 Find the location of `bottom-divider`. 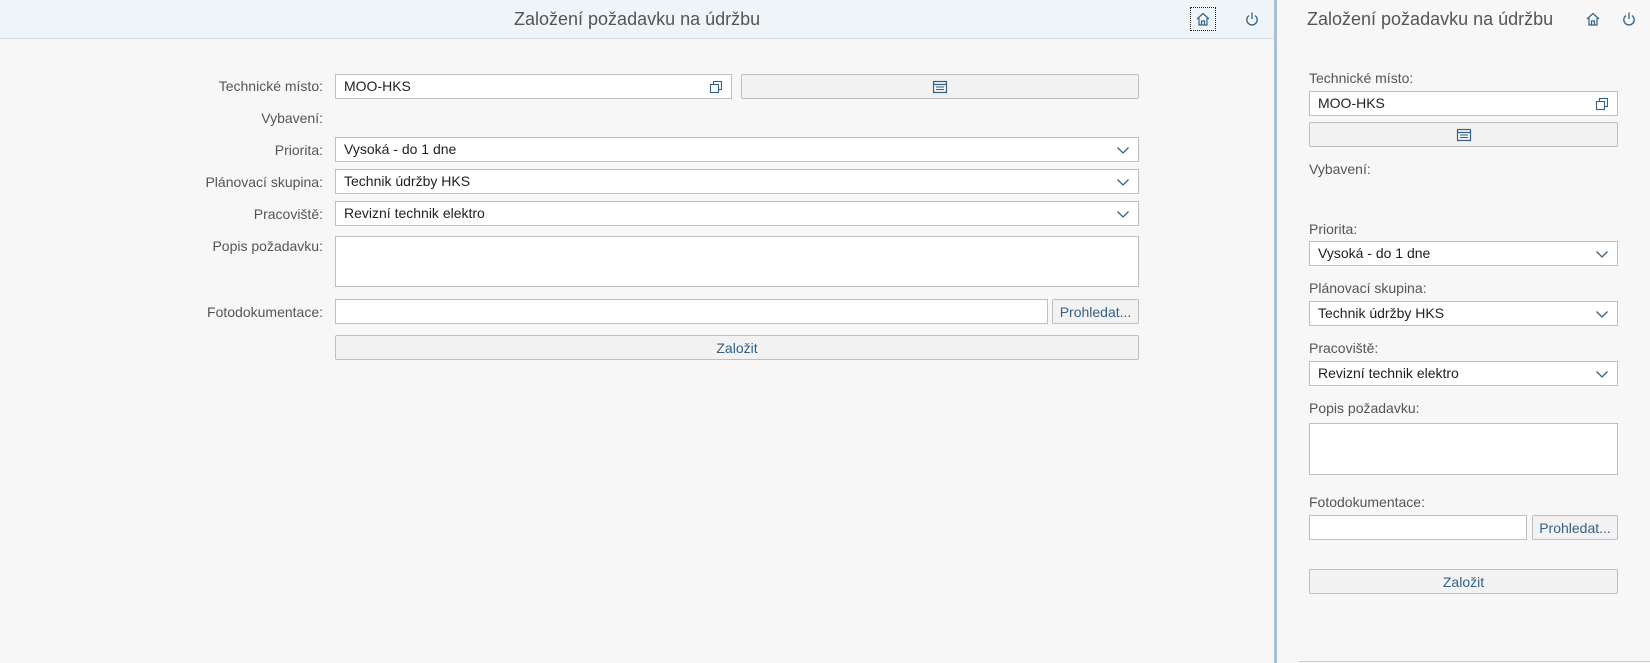

bottom-divider is located at coordinates (1474, 661).